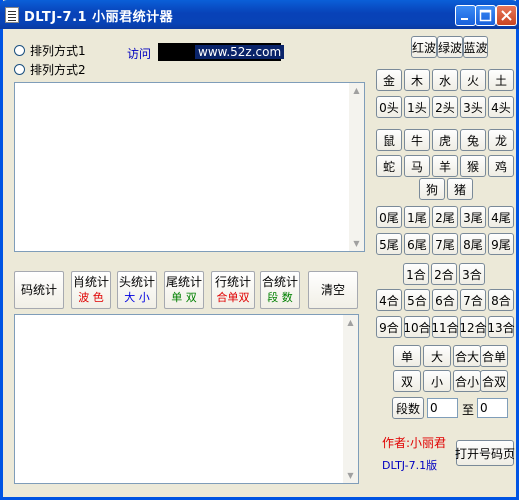 This screenshot has width=519, height=500. I want to click on blue-wave-button: 蓝波, so click(475, 47).